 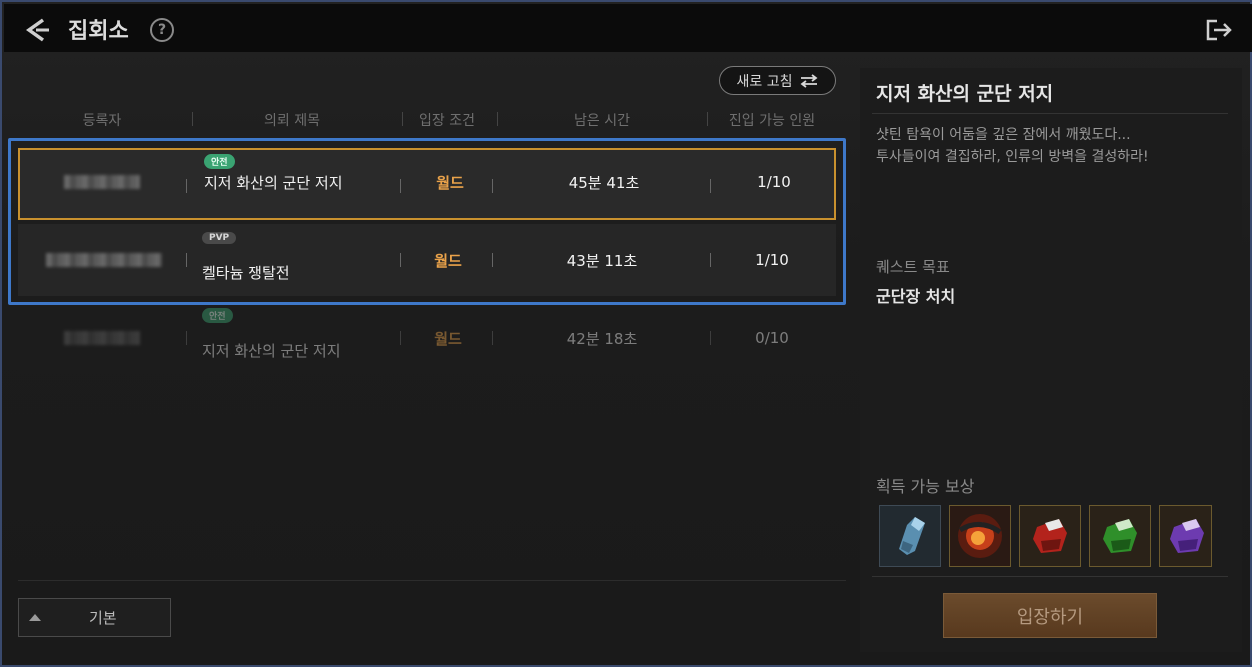 I want to click on objective-value: 군단장 처치, so click(x=916, y=296).